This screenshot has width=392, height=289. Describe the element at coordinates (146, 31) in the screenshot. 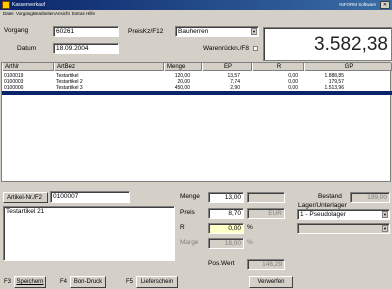

I see `preiskz-label: PreisKz/F12` at that location.